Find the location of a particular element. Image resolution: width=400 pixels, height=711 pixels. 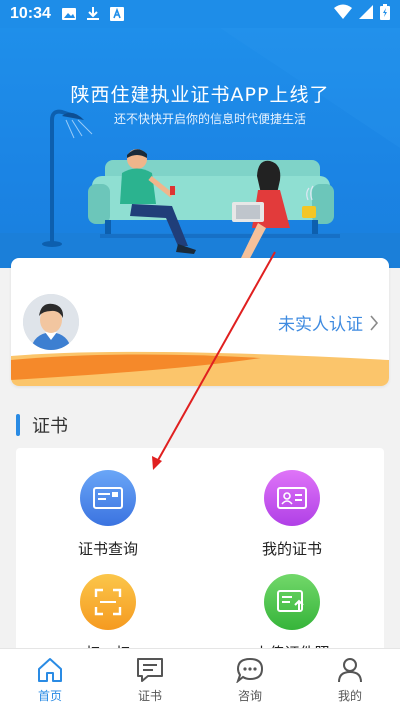

upload-photo-button: 上传证件照 is located at coordinates (292, 616).